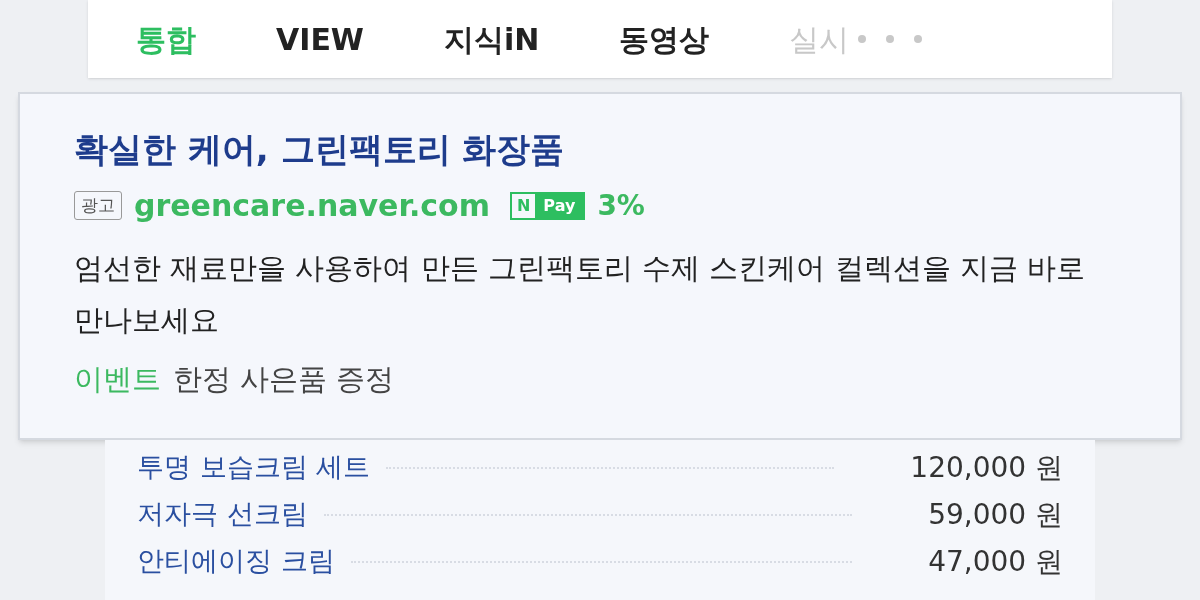 Image resolution: width=1200 pixels, height=600 pixels. I want to click on event-text: 한정 사은품 증정, so click(284, 379).